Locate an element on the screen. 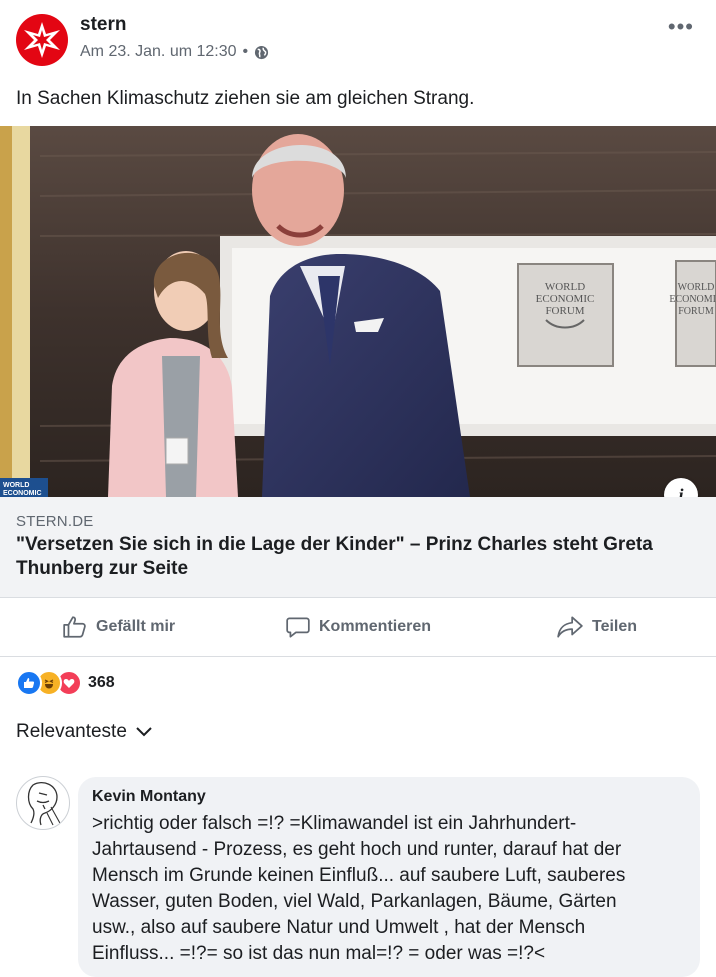 This screenshot has width=716, height=977. comment-sort-dropdown: Relevanteste is located at coordinates (84, 732).